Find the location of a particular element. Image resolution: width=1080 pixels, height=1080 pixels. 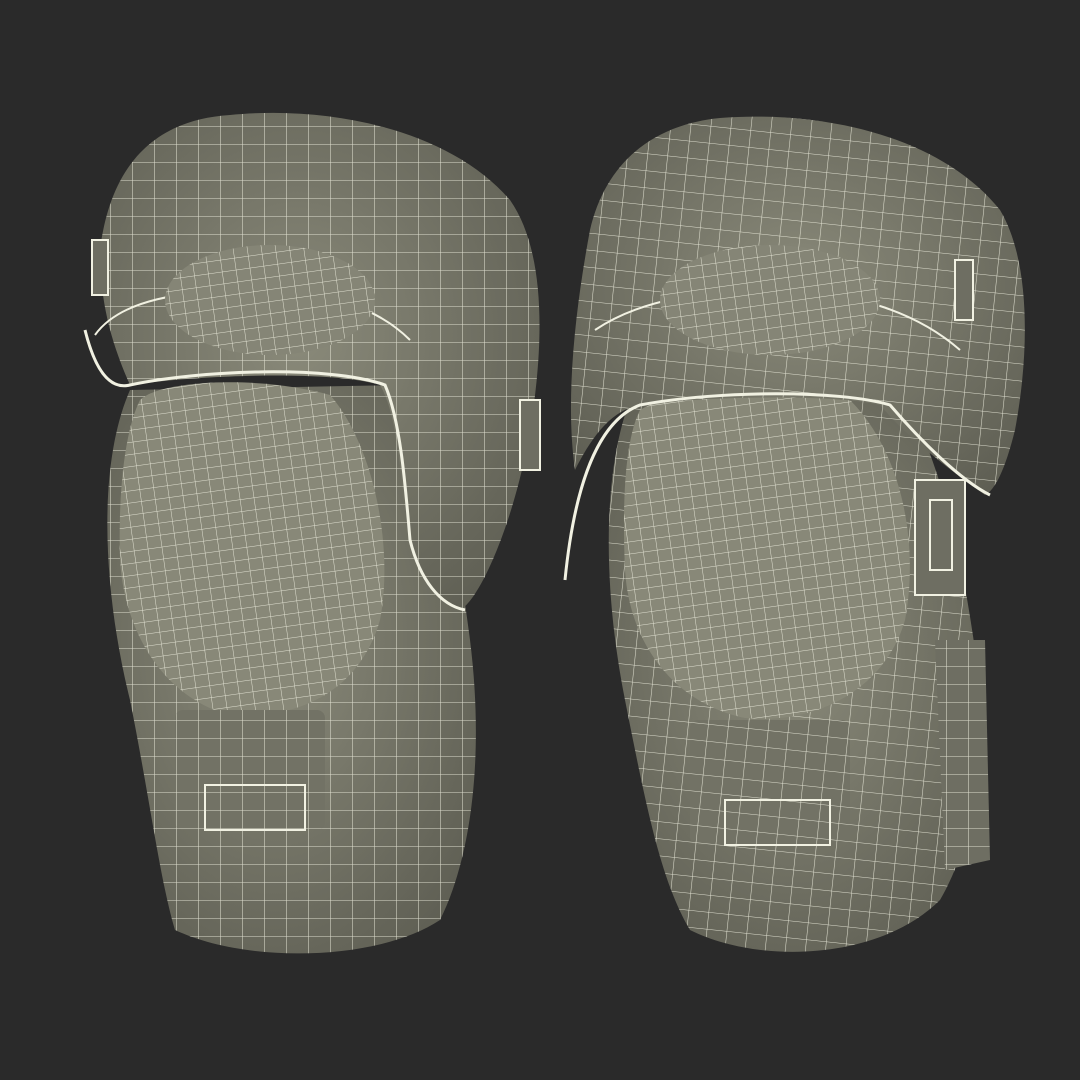

right-side-buckle is located at coordinates (940, 537).